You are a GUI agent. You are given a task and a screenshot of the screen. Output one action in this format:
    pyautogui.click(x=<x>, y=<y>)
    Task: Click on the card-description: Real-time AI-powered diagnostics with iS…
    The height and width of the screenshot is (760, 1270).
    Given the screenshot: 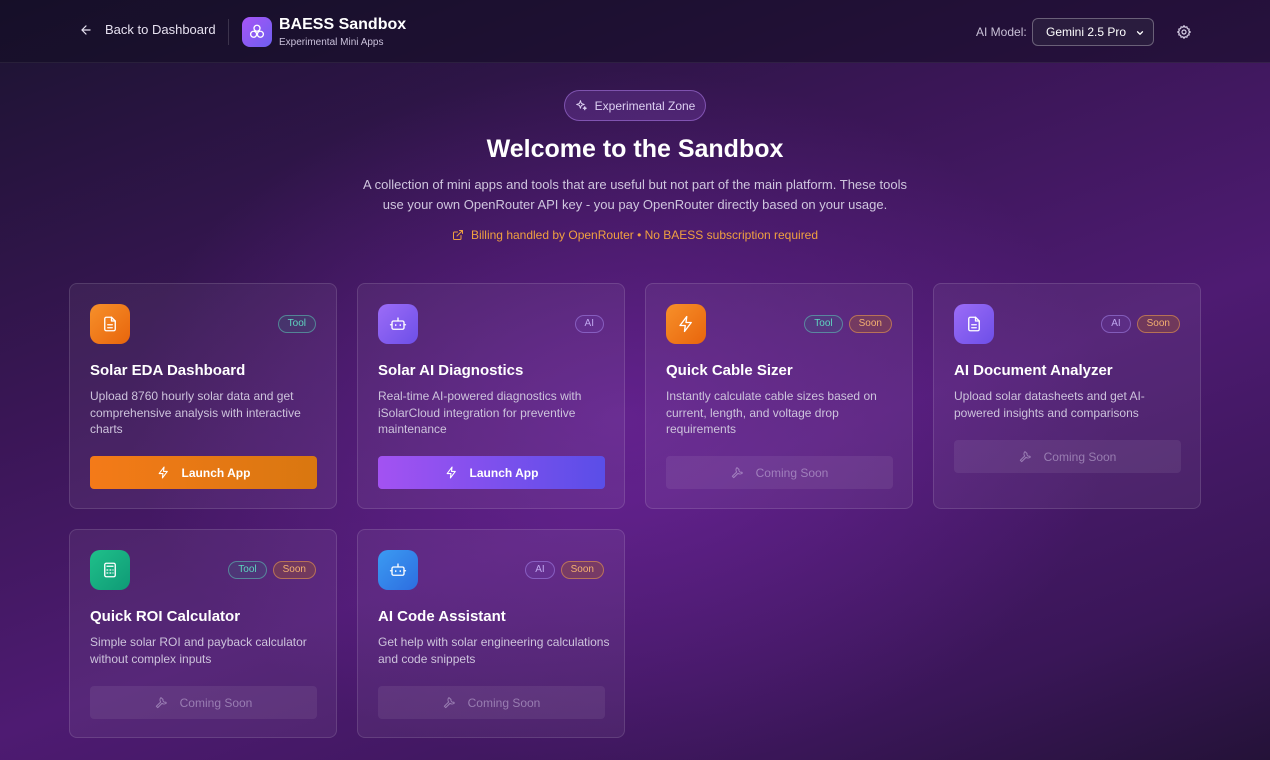 What is the action you would take?
    pyautogui.click(x=480, y=412)
    